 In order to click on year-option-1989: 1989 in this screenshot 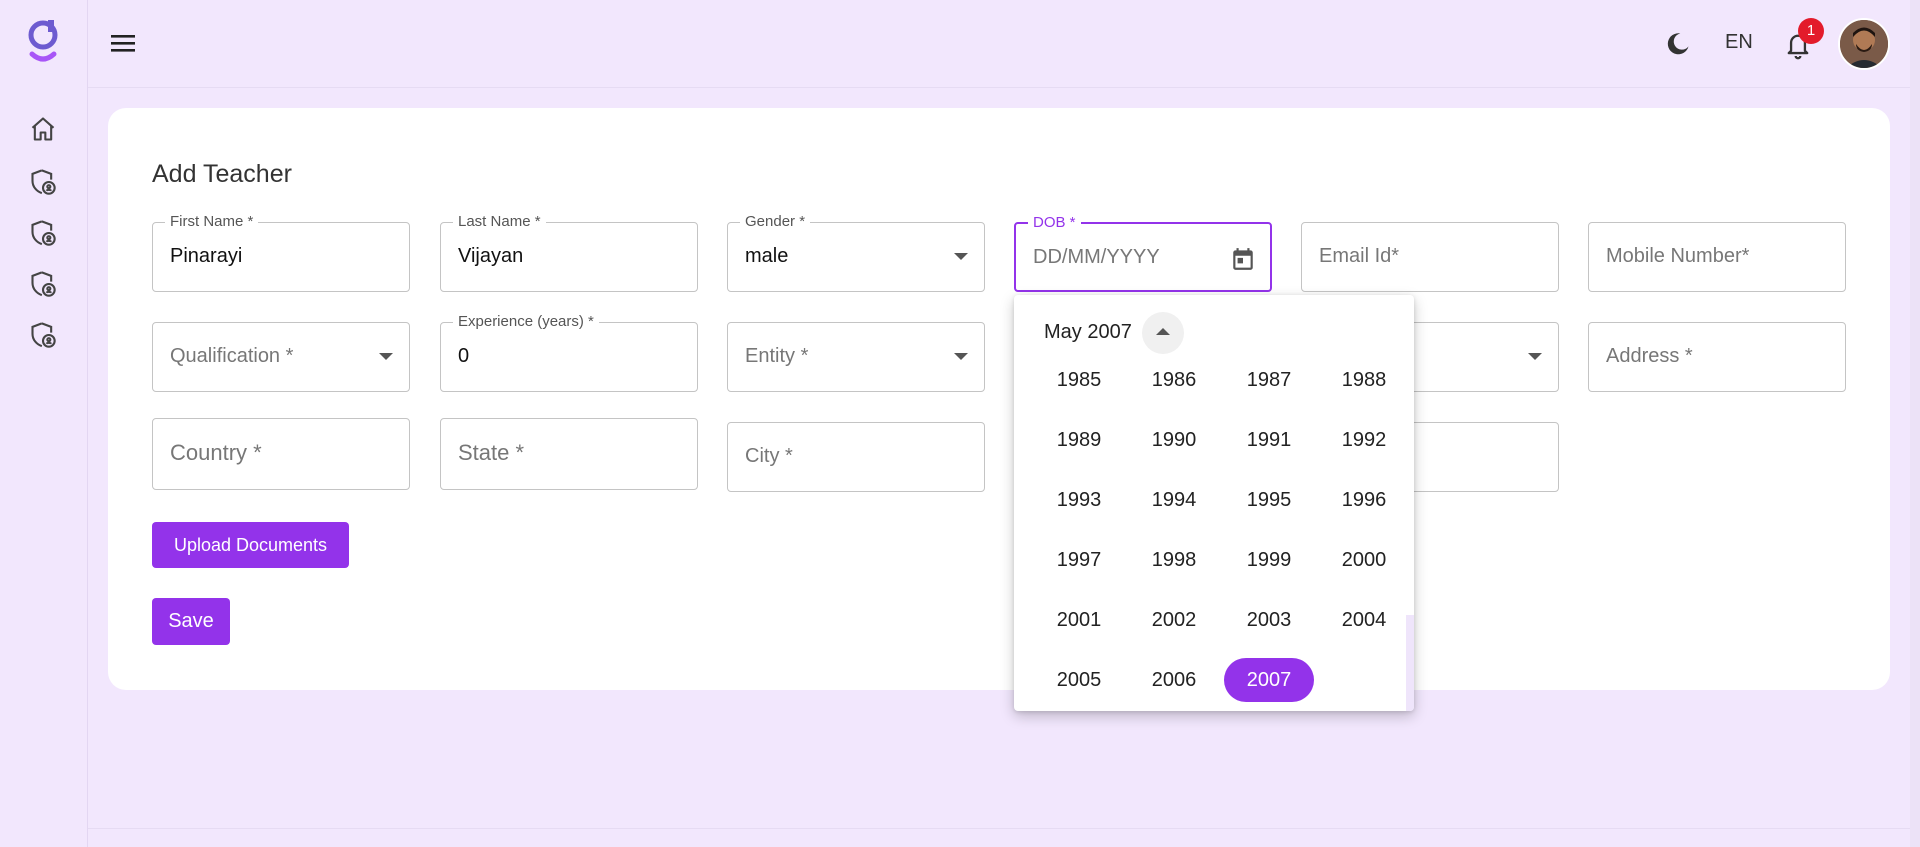, I will do `click(1079, 440)`.